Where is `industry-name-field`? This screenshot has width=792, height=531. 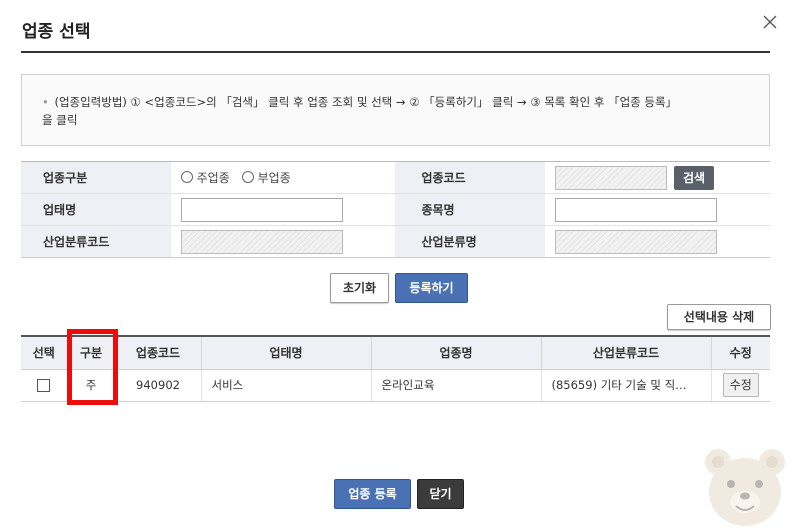
industry-name-field is located at coordinates (657, 242).